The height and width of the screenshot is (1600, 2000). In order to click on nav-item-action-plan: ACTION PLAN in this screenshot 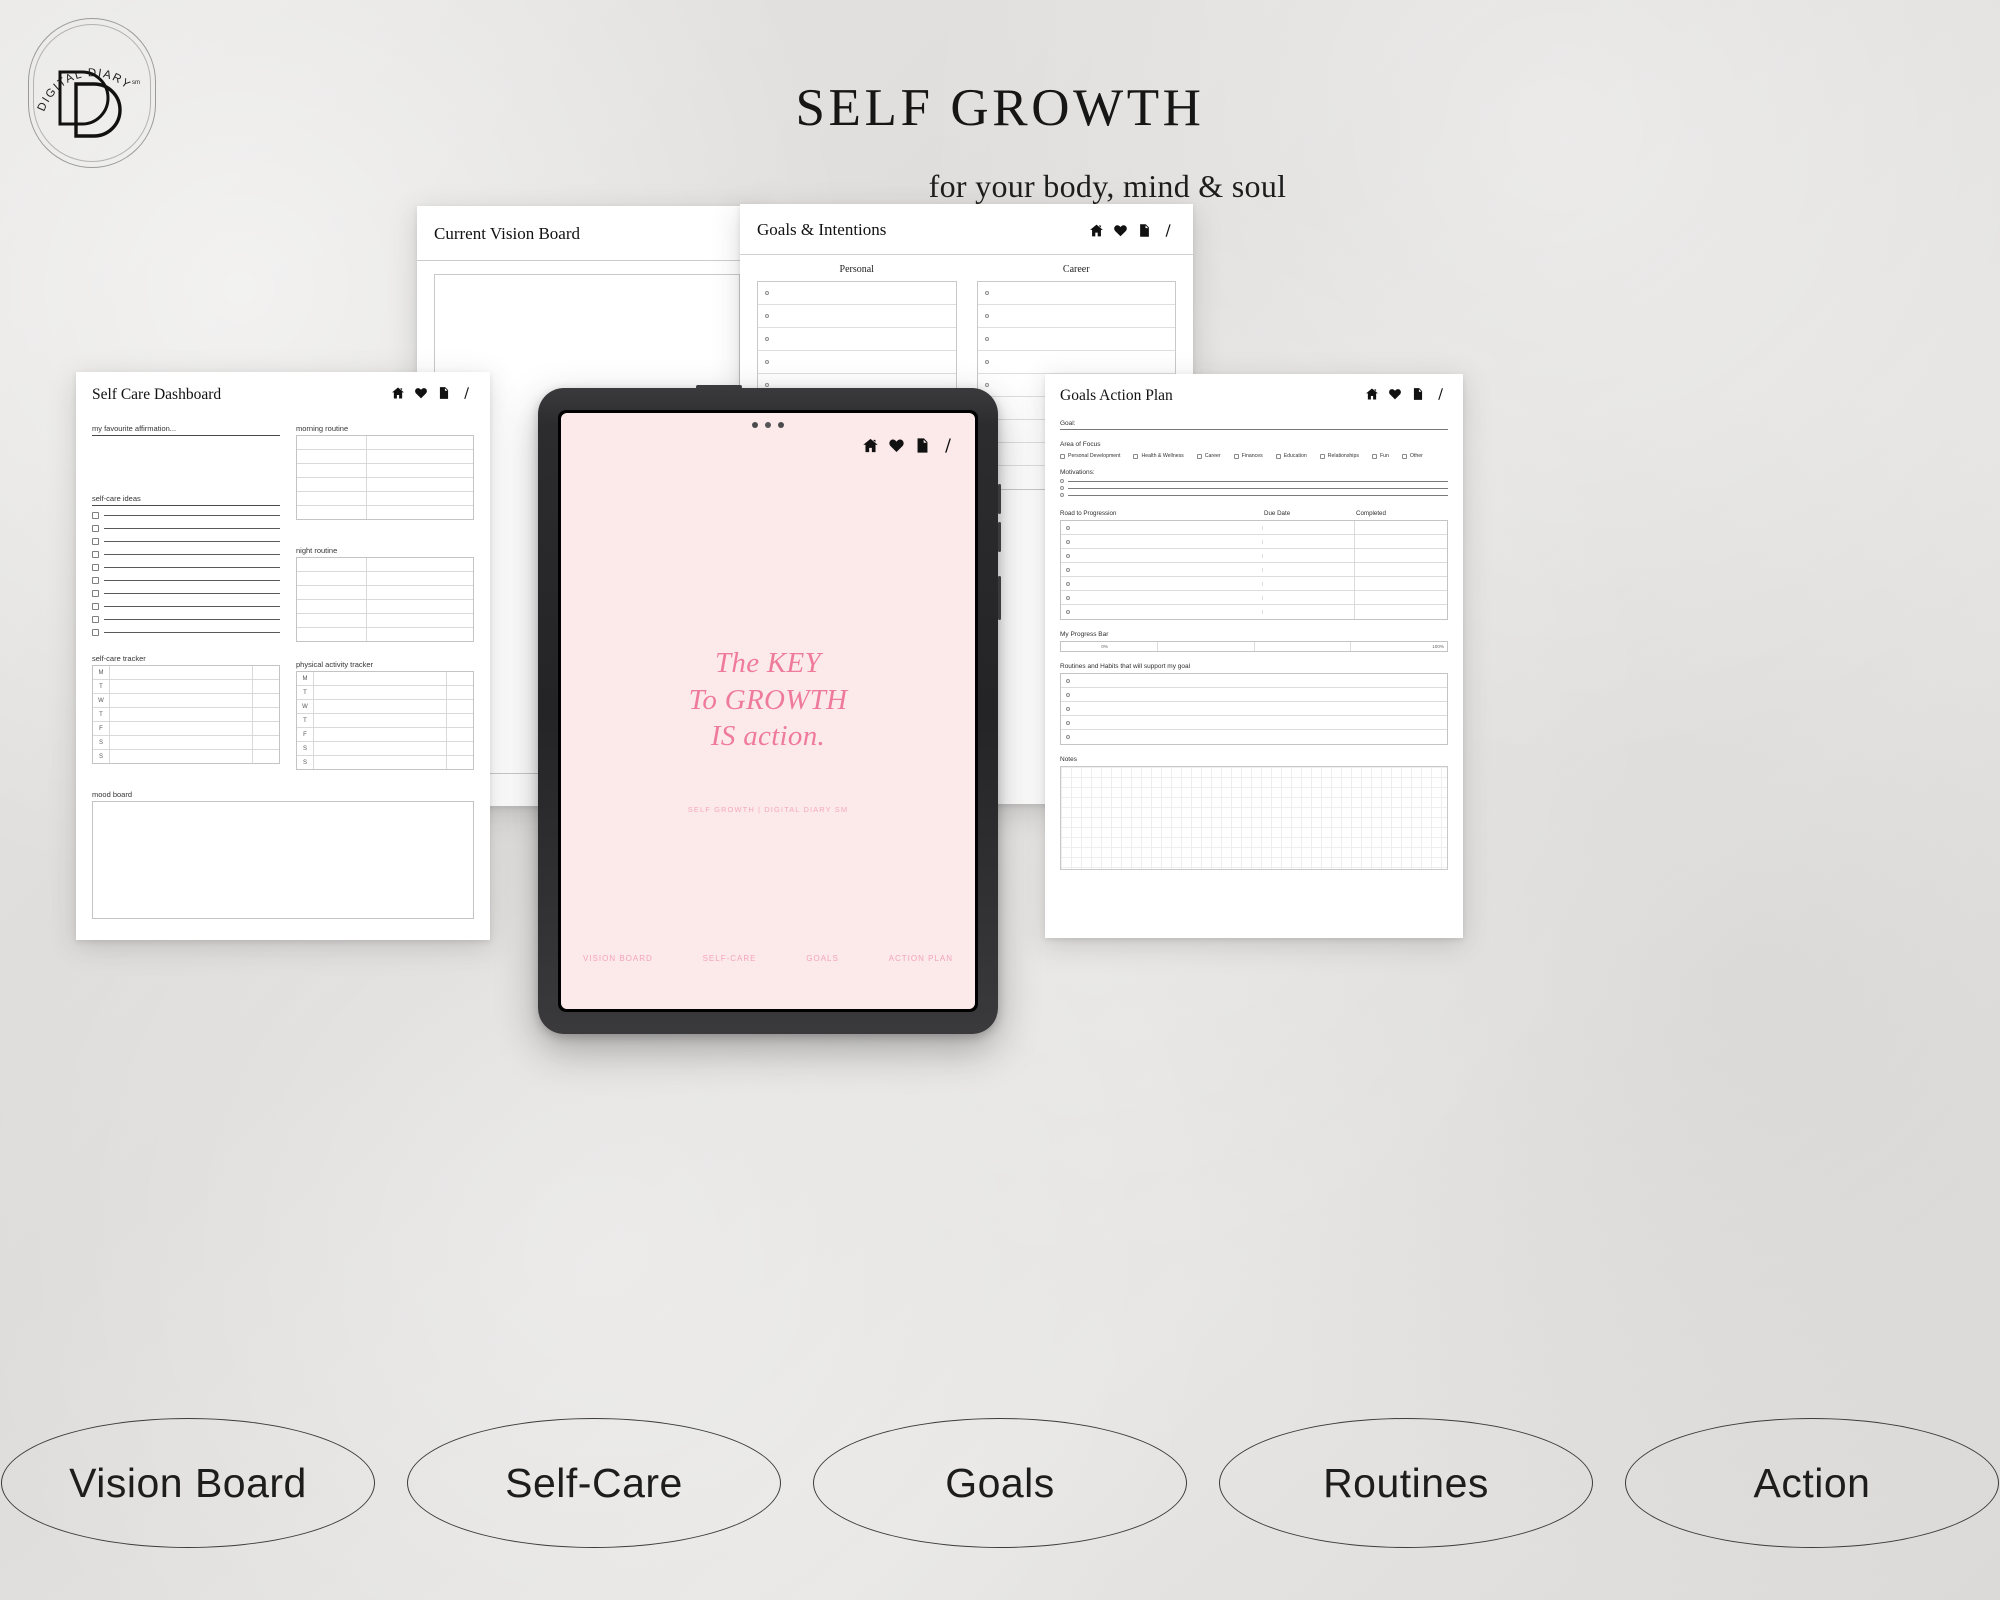, I will do `click(921, 958)`.